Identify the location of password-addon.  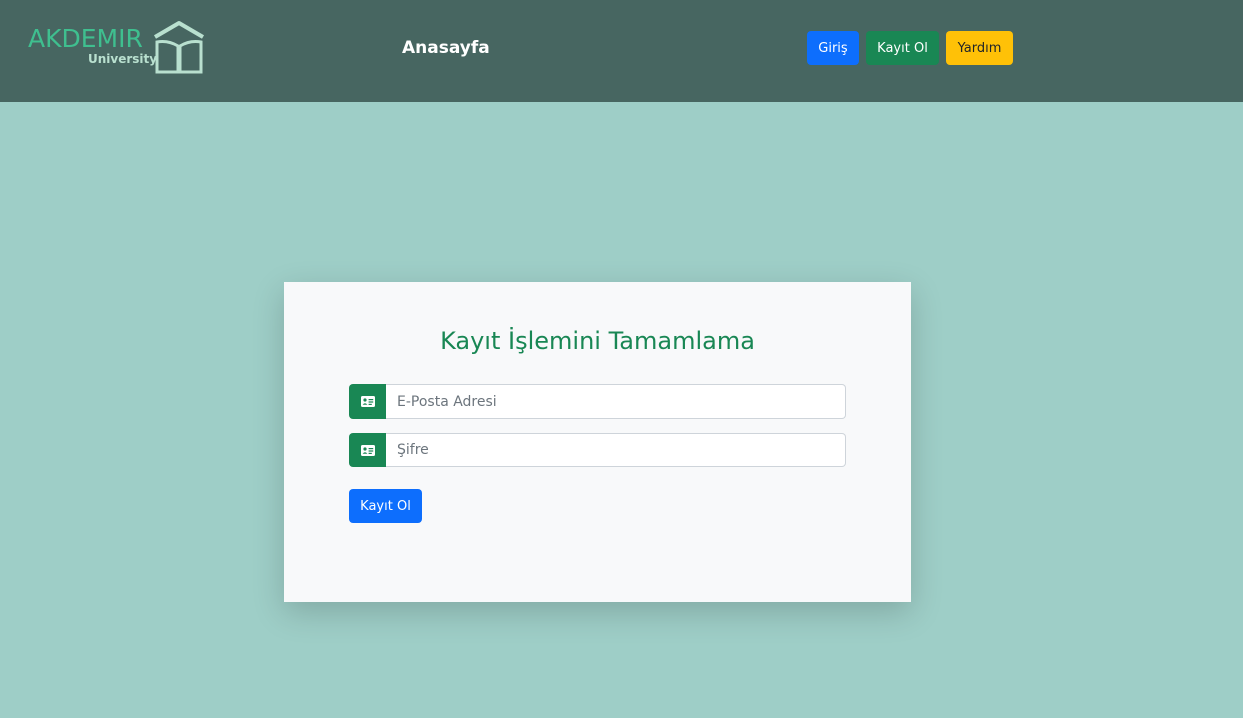
(367, 450).